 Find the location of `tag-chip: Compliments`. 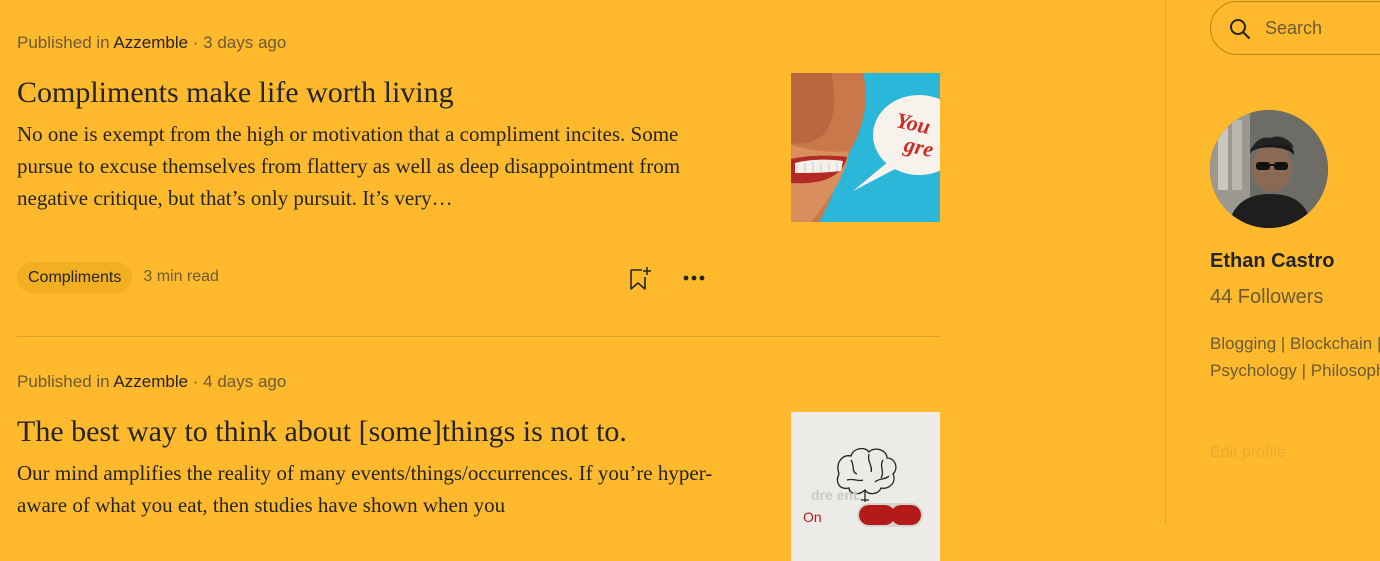

tag-chip: Compliments is located at coordinates (75, 277).